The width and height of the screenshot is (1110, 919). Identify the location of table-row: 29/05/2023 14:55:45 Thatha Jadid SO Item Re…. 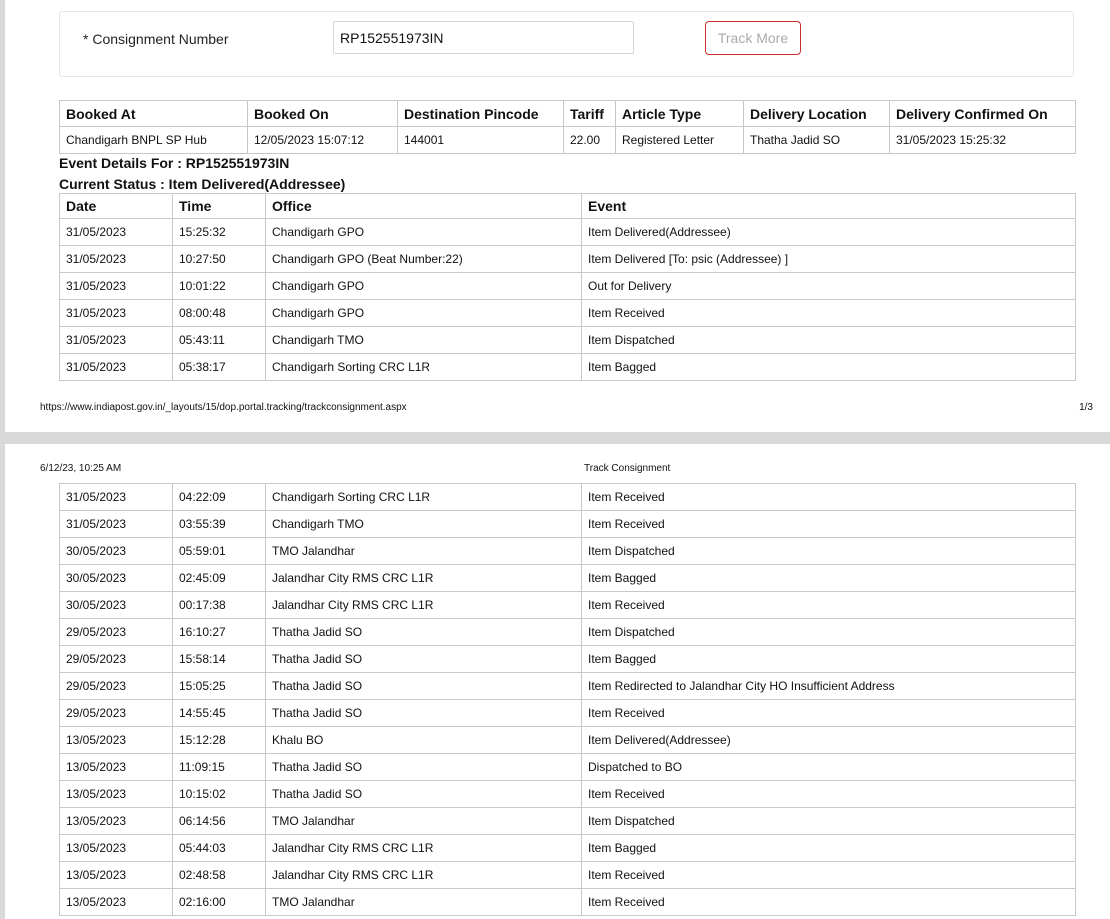
(567, 713).